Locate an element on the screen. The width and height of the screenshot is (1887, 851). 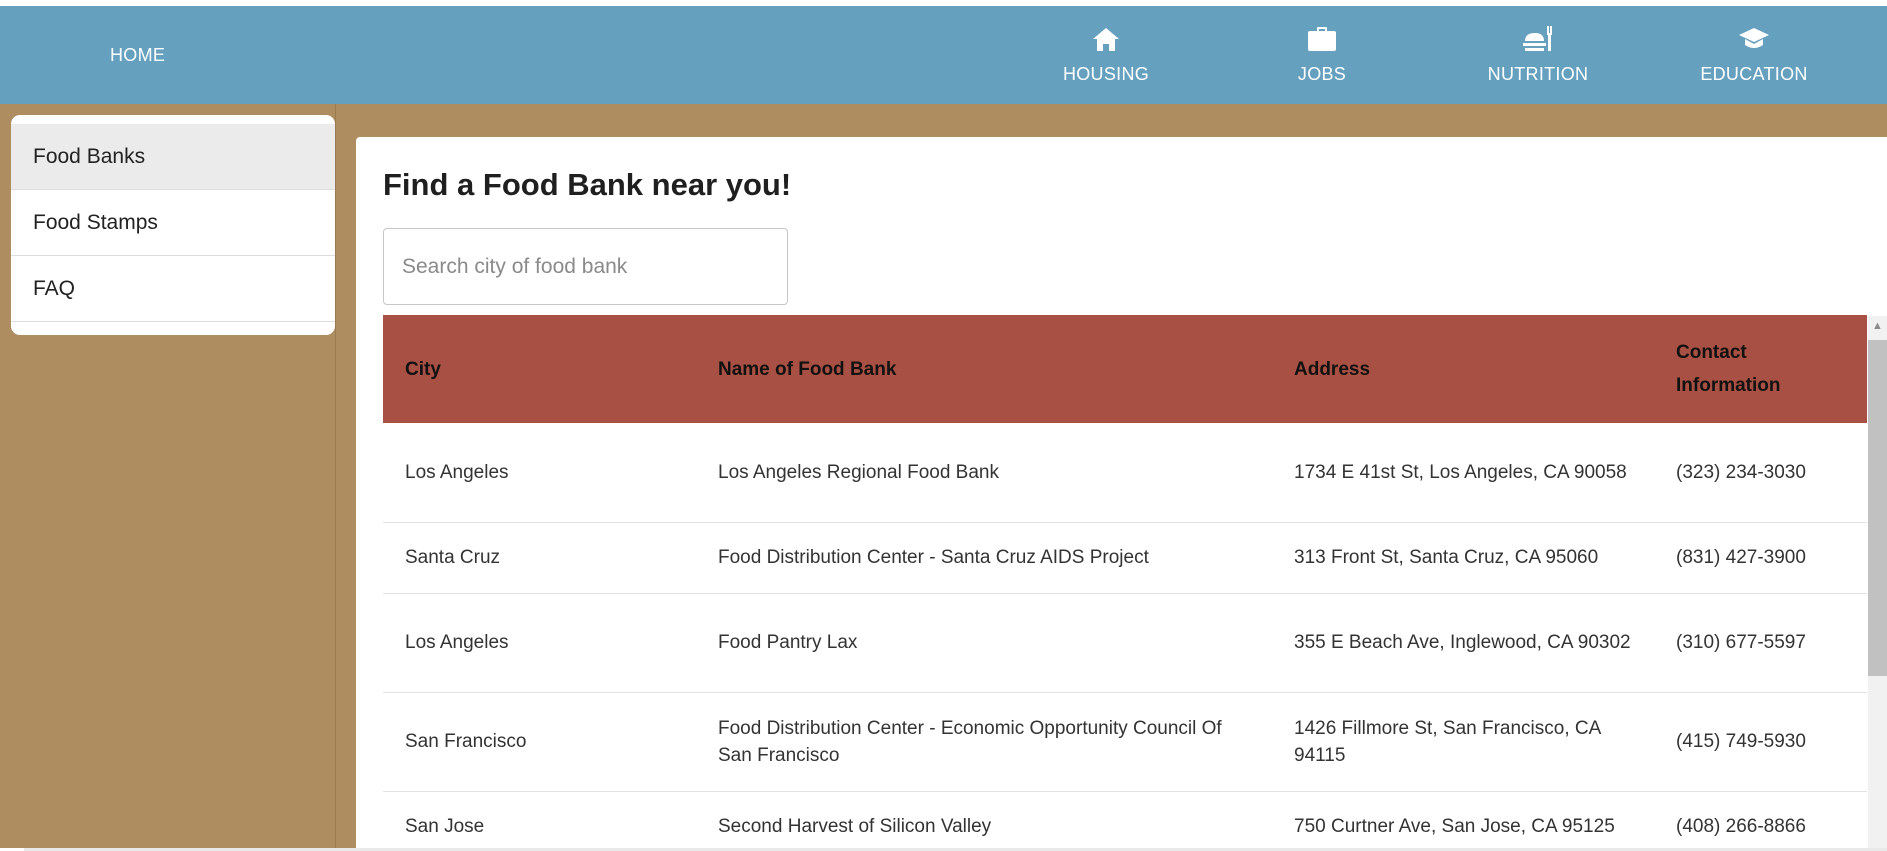
table-scrollbar-thumb is located at coordinates (1877, 508).